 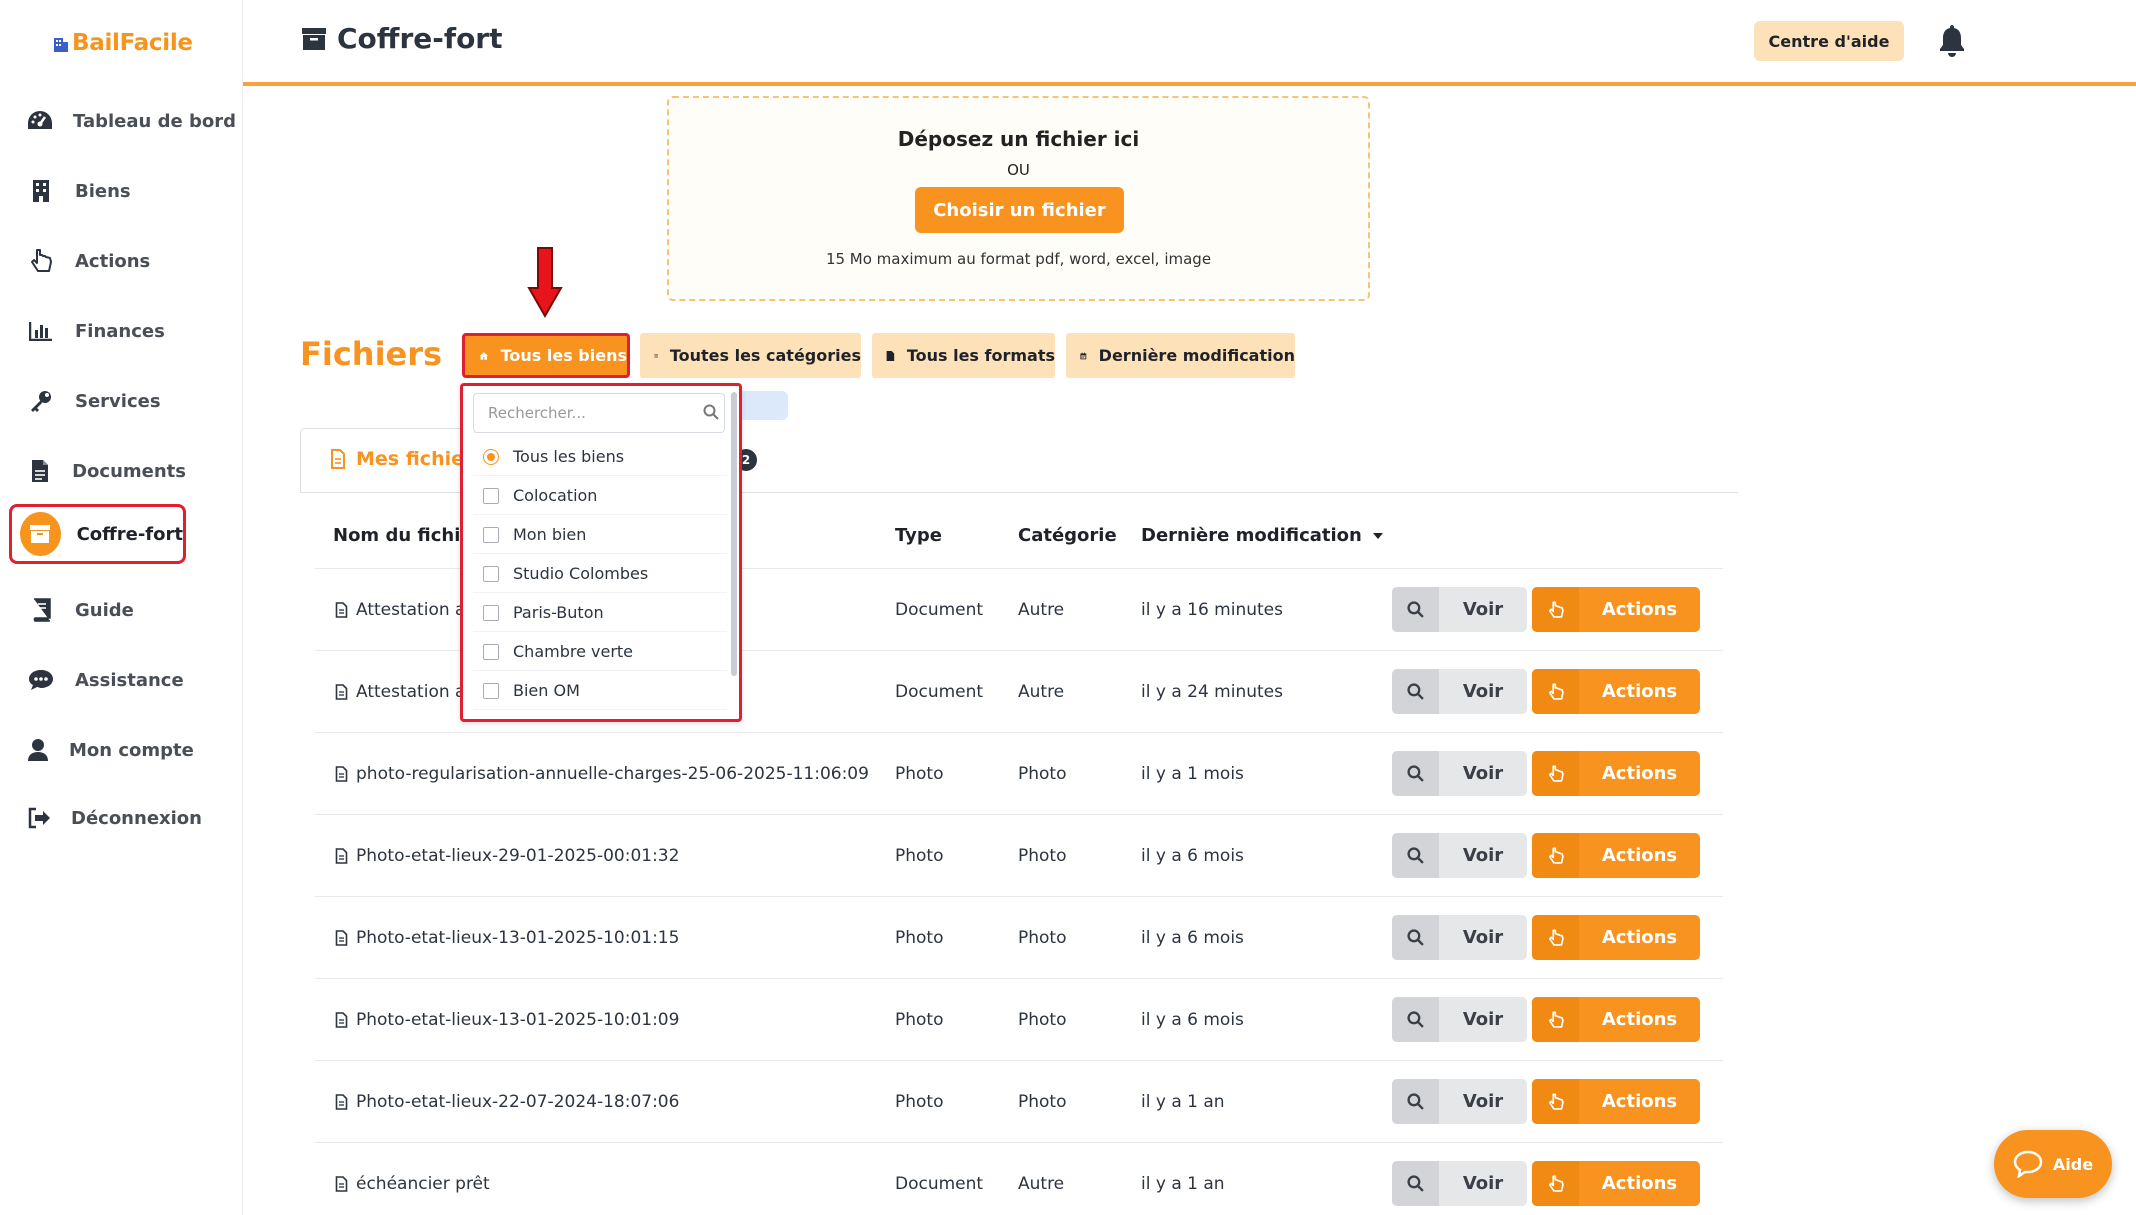 What do you see at coordinates (765, 355) in the screenshot?
I see `filter-categories-label: Toutes les catégories` at bounding box center [765, 355].